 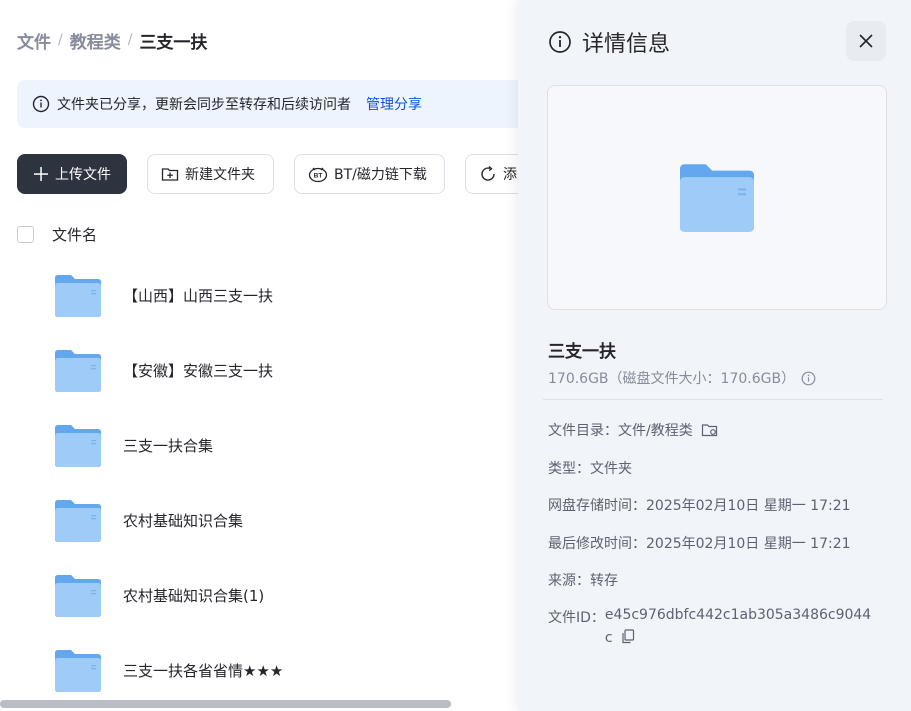 What do you see at coordinates (260, 520) in the screenshot?
I see `file-row: 农村基础知识合集` at bounding box center [260, 520].